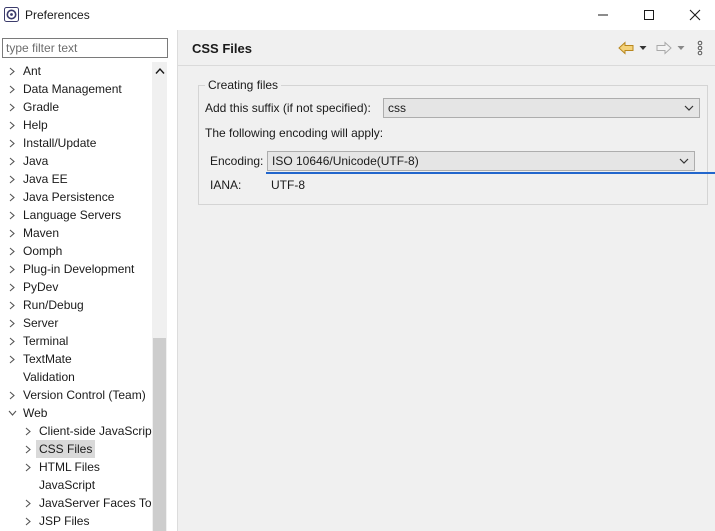  Describe the element at coordinates (79, 269) in the screenshot. I see `tree-item-label: Plug-in Development` at that location.